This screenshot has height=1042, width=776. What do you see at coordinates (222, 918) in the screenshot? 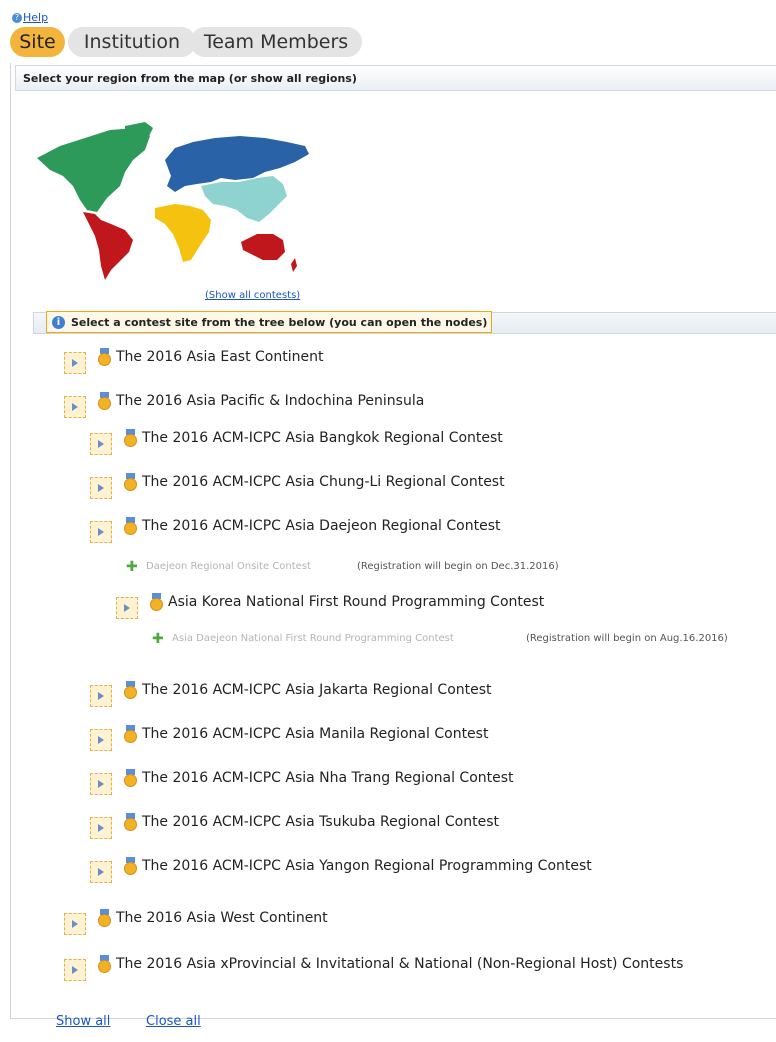
I see `tree-node-label: The 2016 Asia West Continent` at bounding box center [222, 918].